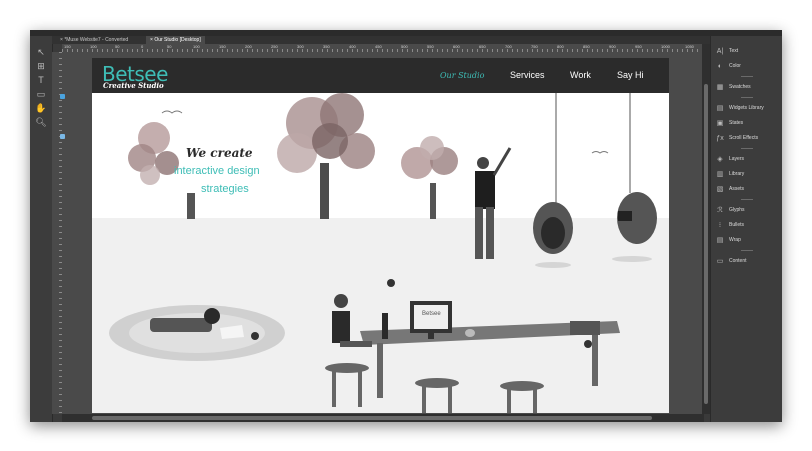 Image resolution: width=812 pixels, height=451 pixels. What do you see at coordinates (739, 108) in the screenshot?
I see `panel-widgets-library: ▤ Widgets Library` at bounding box center [739, 108].